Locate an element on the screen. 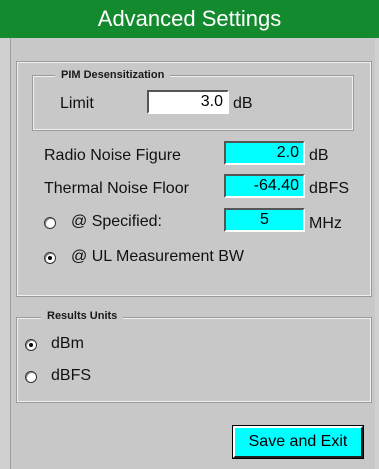 This screenshot has width=379, height=469. results-units-dbfs-label: dBFS is located at coordinates (71, 375).